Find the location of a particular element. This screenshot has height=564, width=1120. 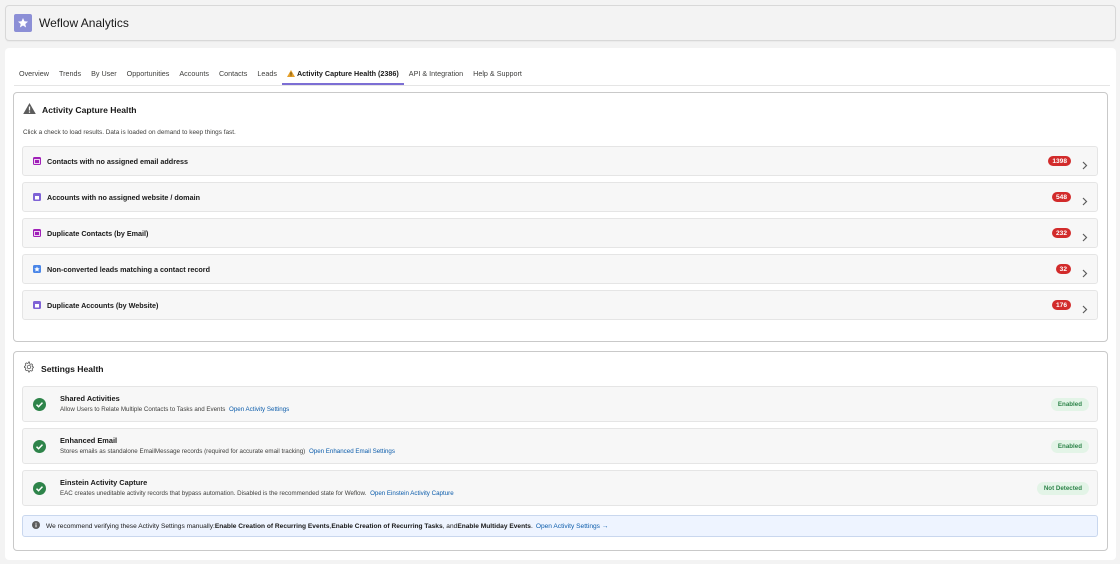

check-label: Duplicate Contacts (by Email) is located at coordinates (98, 233).